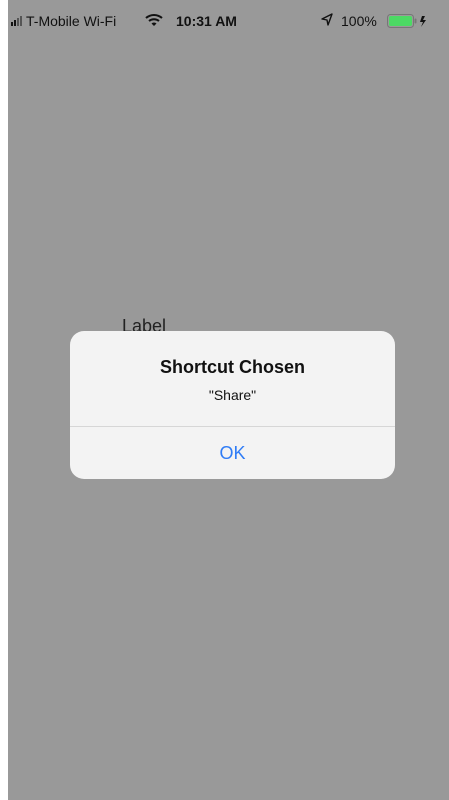  I want to click on alert-dialog: Shortcut Chosen "Share" OK, so click(232, 405).